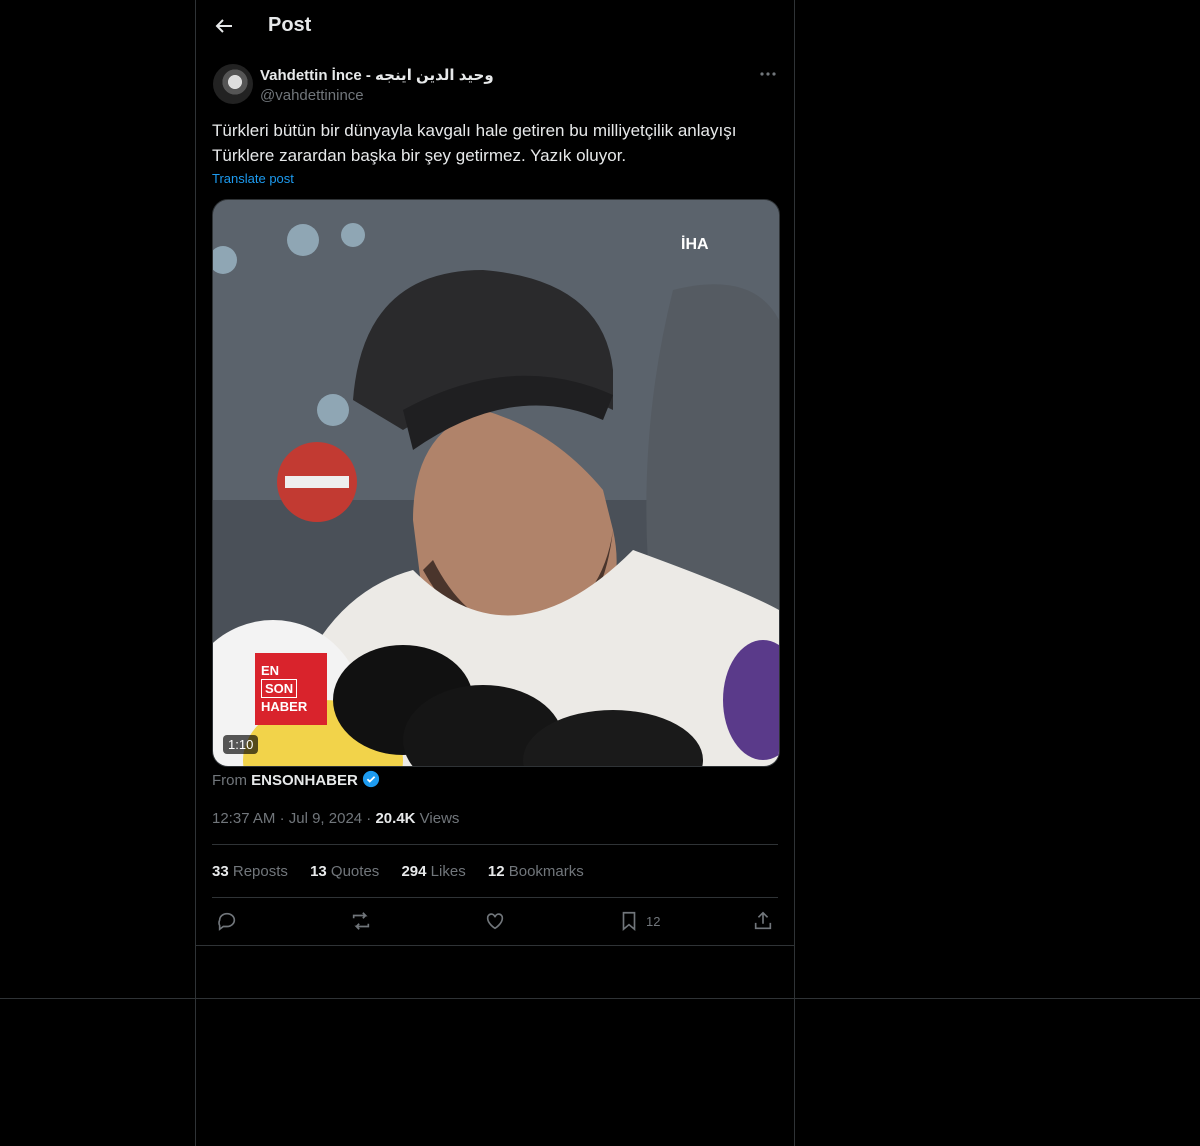  I want to click on avatar, so click(233, 84).